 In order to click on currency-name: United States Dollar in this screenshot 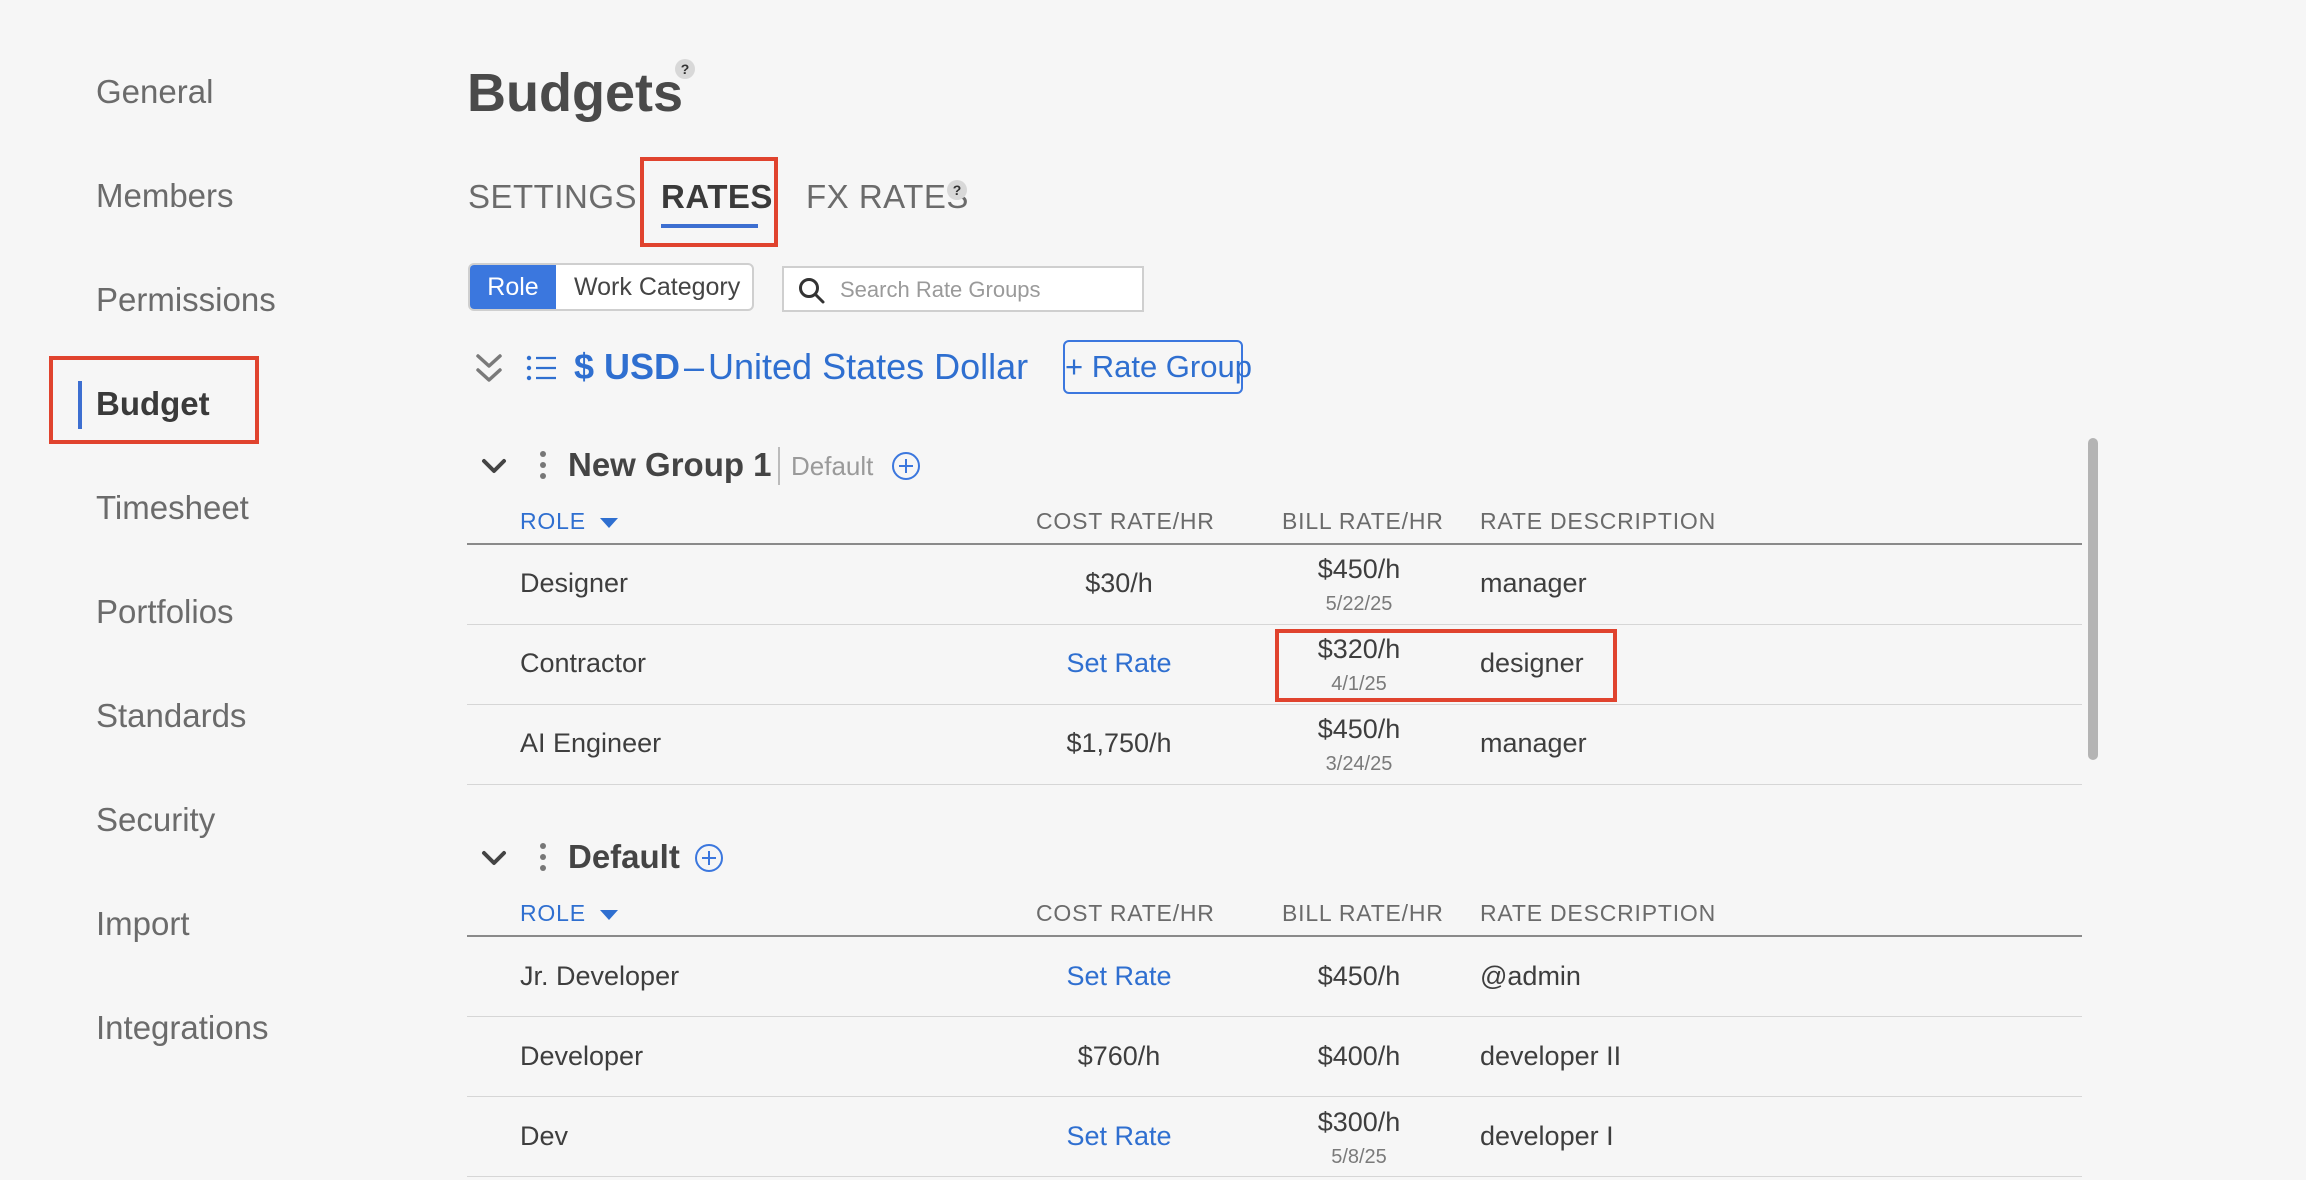, I will do `click(868, 366)`.